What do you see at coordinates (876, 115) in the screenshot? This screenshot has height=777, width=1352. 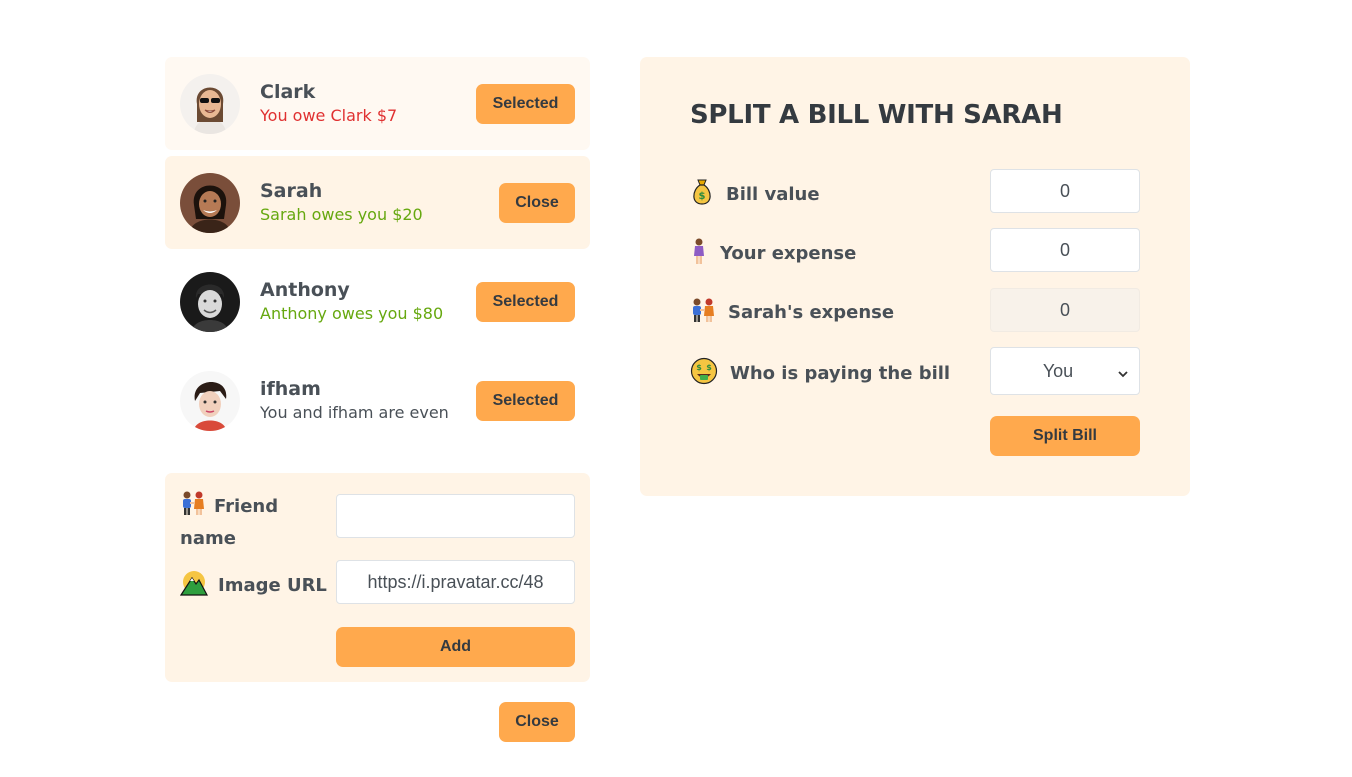 I see `page-title: SPLIT A BILL WITH SARAH` at bounding box center [876, 115].